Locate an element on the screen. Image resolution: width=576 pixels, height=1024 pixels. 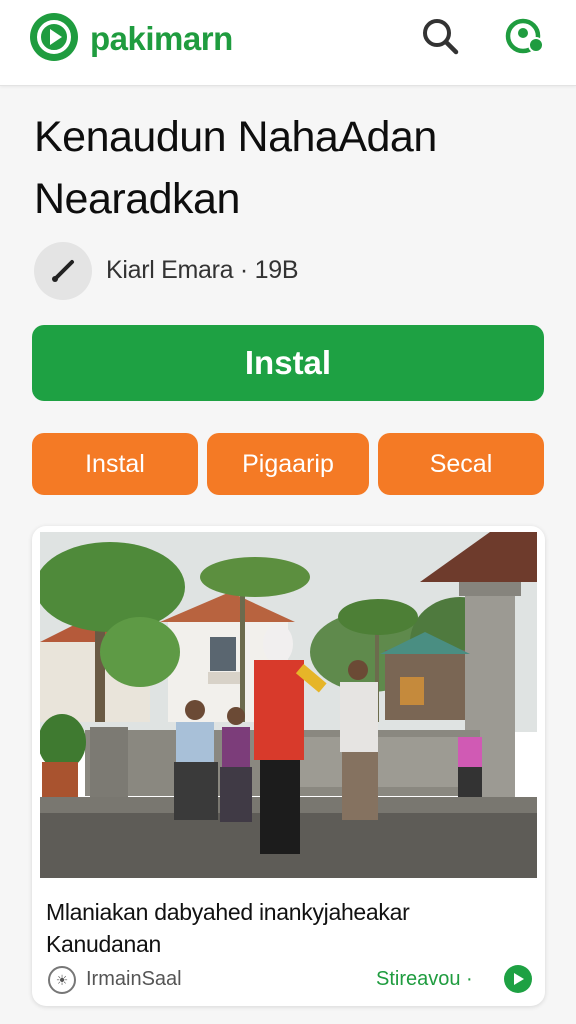
profile-button is located at coordinates (525, 36).